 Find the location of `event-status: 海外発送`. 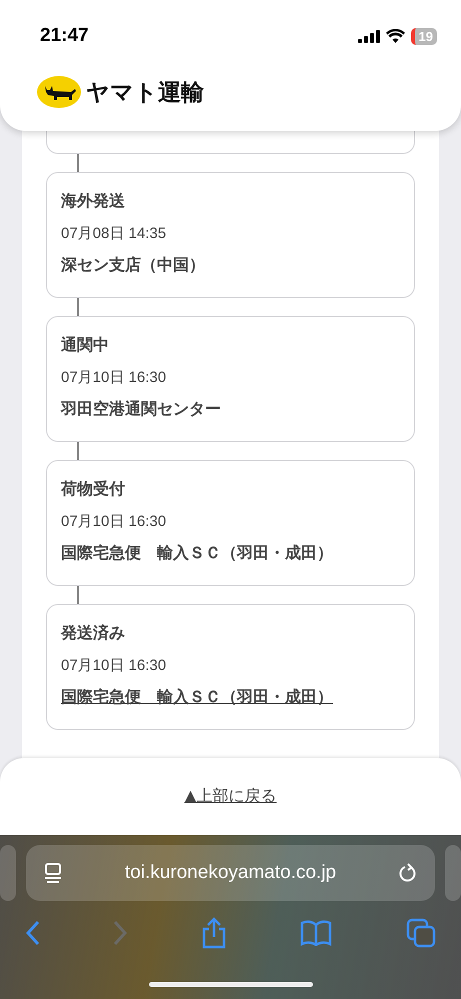

event-status: 海外発送 is located at coordinates (93, 201).